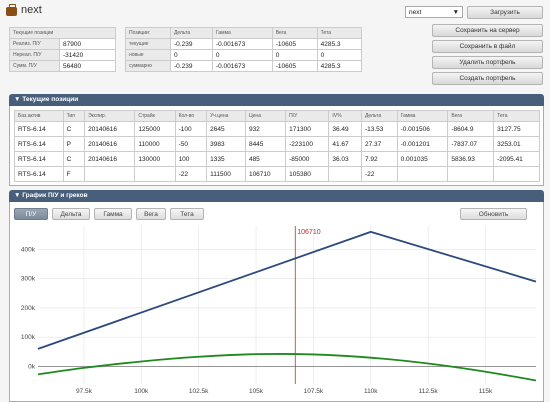 Image resolution: width=550 pixels, height=402 pixels. I want to click on position-cell: -7837.07, so click(471, 144).